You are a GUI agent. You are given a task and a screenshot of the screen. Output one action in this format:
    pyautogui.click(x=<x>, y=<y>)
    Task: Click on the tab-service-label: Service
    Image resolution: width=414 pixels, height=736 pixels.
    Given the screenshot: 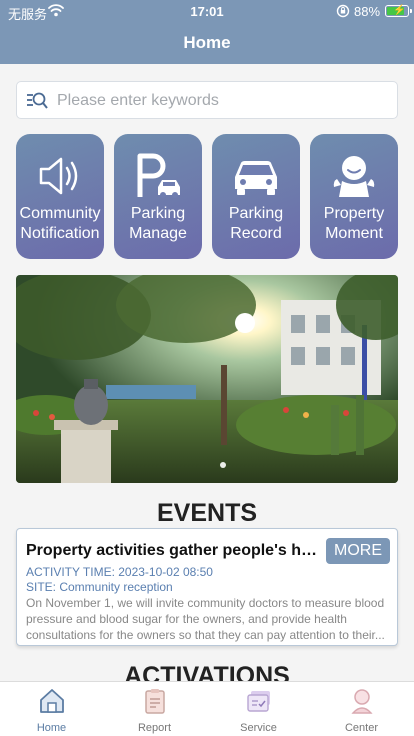 What is the action you would take?
    pyautogui.click(x=258, y=728)
    